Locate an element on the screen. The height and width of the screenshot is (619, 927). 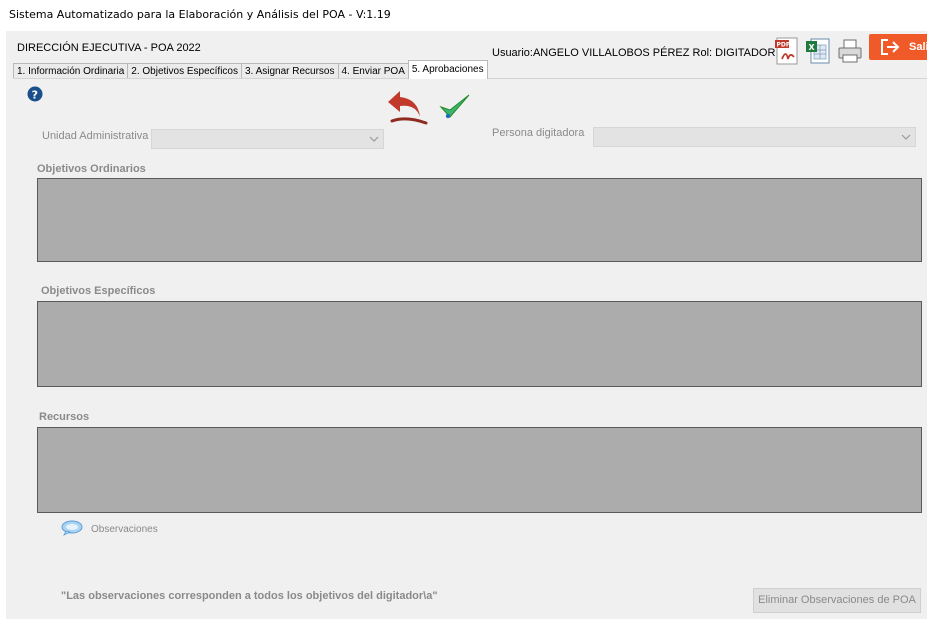
exit-label: Sali is located at coordinates (918, 47).